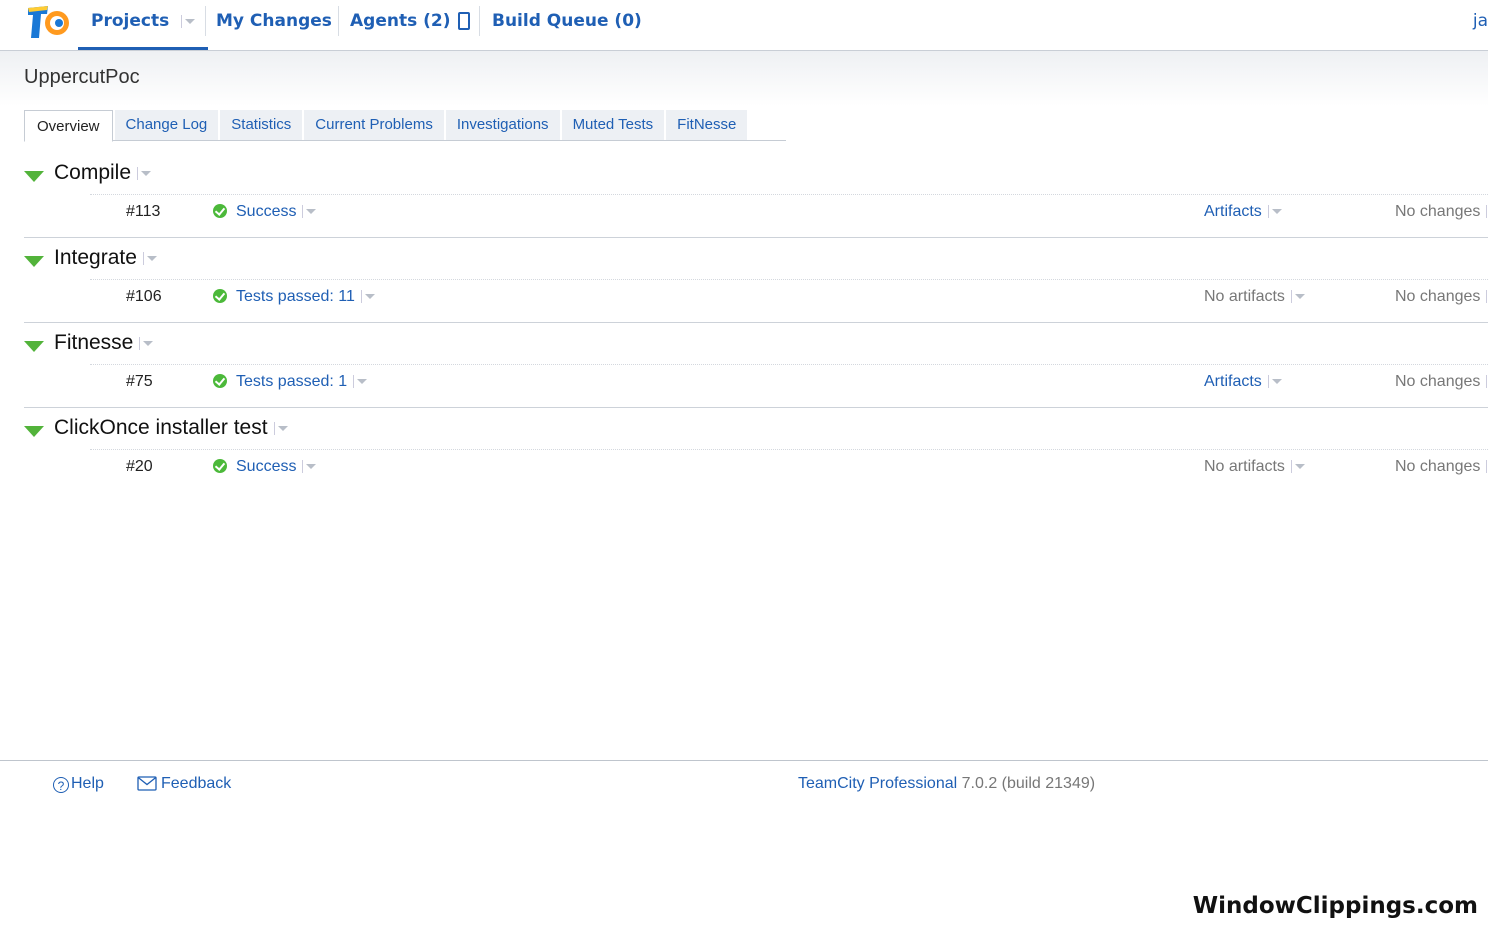 Image resolution: width=1488 pixels, height=931 pixels. Describe the element at coordinates (166, 125) in the screenshot. I see `tab-change-log: Change Log` at that location.